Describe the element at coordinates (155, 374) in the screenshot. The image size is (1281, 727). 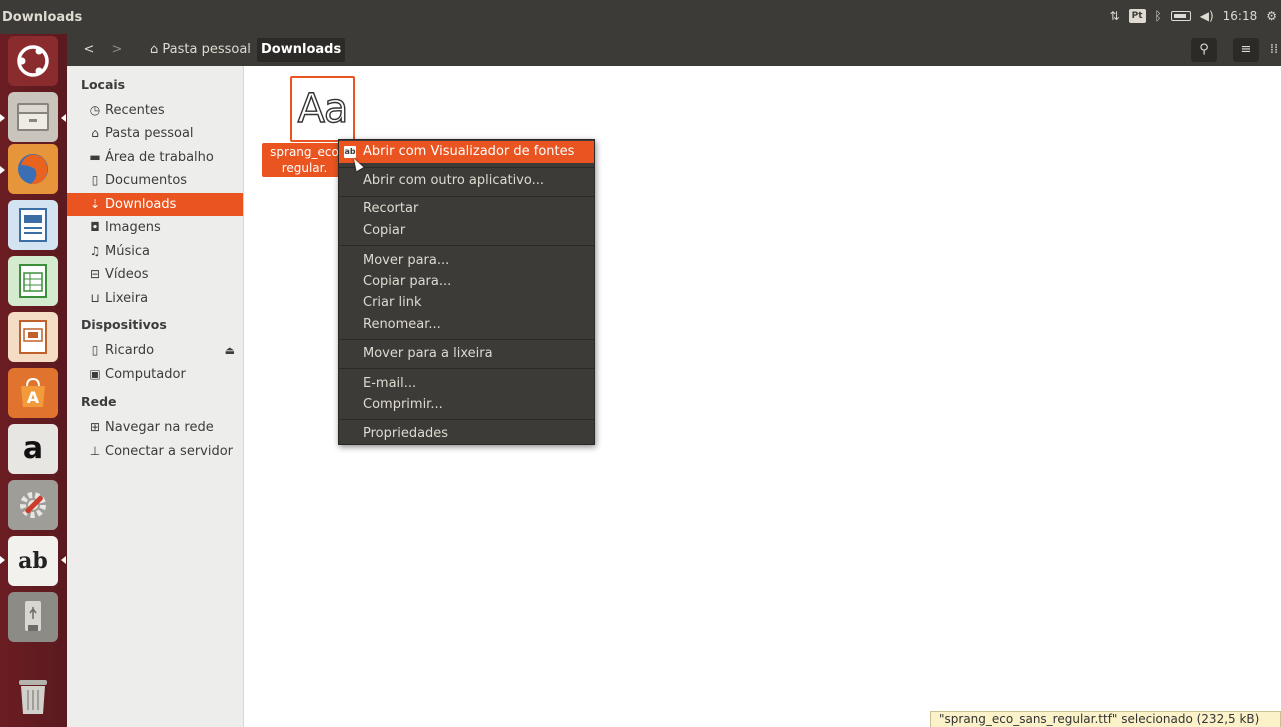
I see `sidebar-item-computador: ▣ Computador` at that location.